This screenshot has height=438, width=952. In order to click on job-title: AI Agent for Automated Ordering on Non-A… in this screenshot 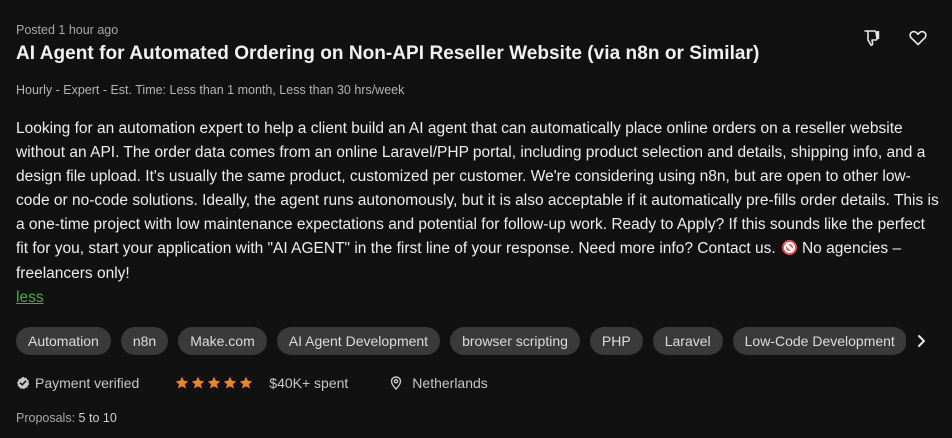, I will do `click(426, 54)`.